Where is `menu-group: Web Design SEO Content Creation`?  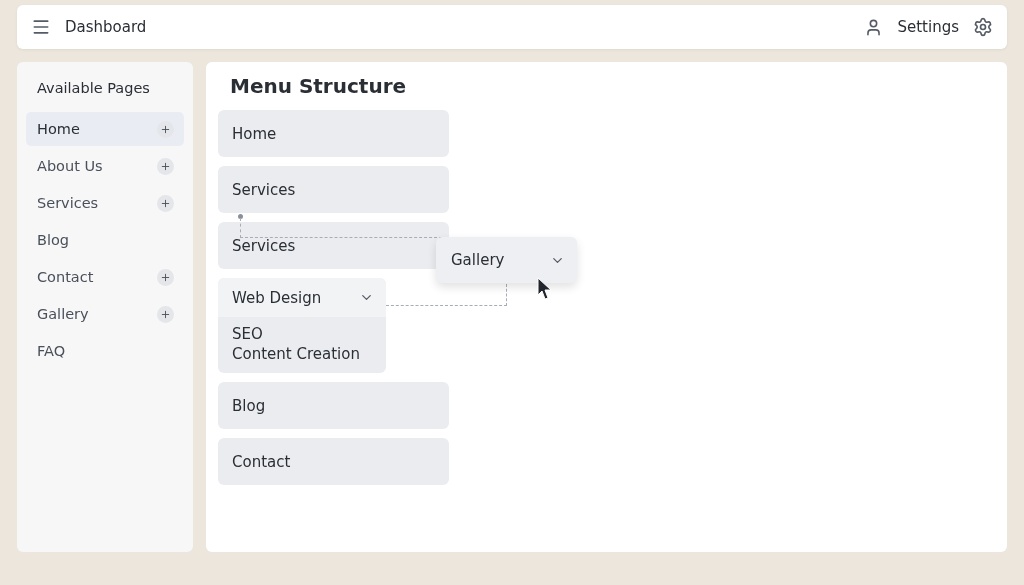
menu-group: Web Design SEO Content Creation is located at coordinates (302, 325).